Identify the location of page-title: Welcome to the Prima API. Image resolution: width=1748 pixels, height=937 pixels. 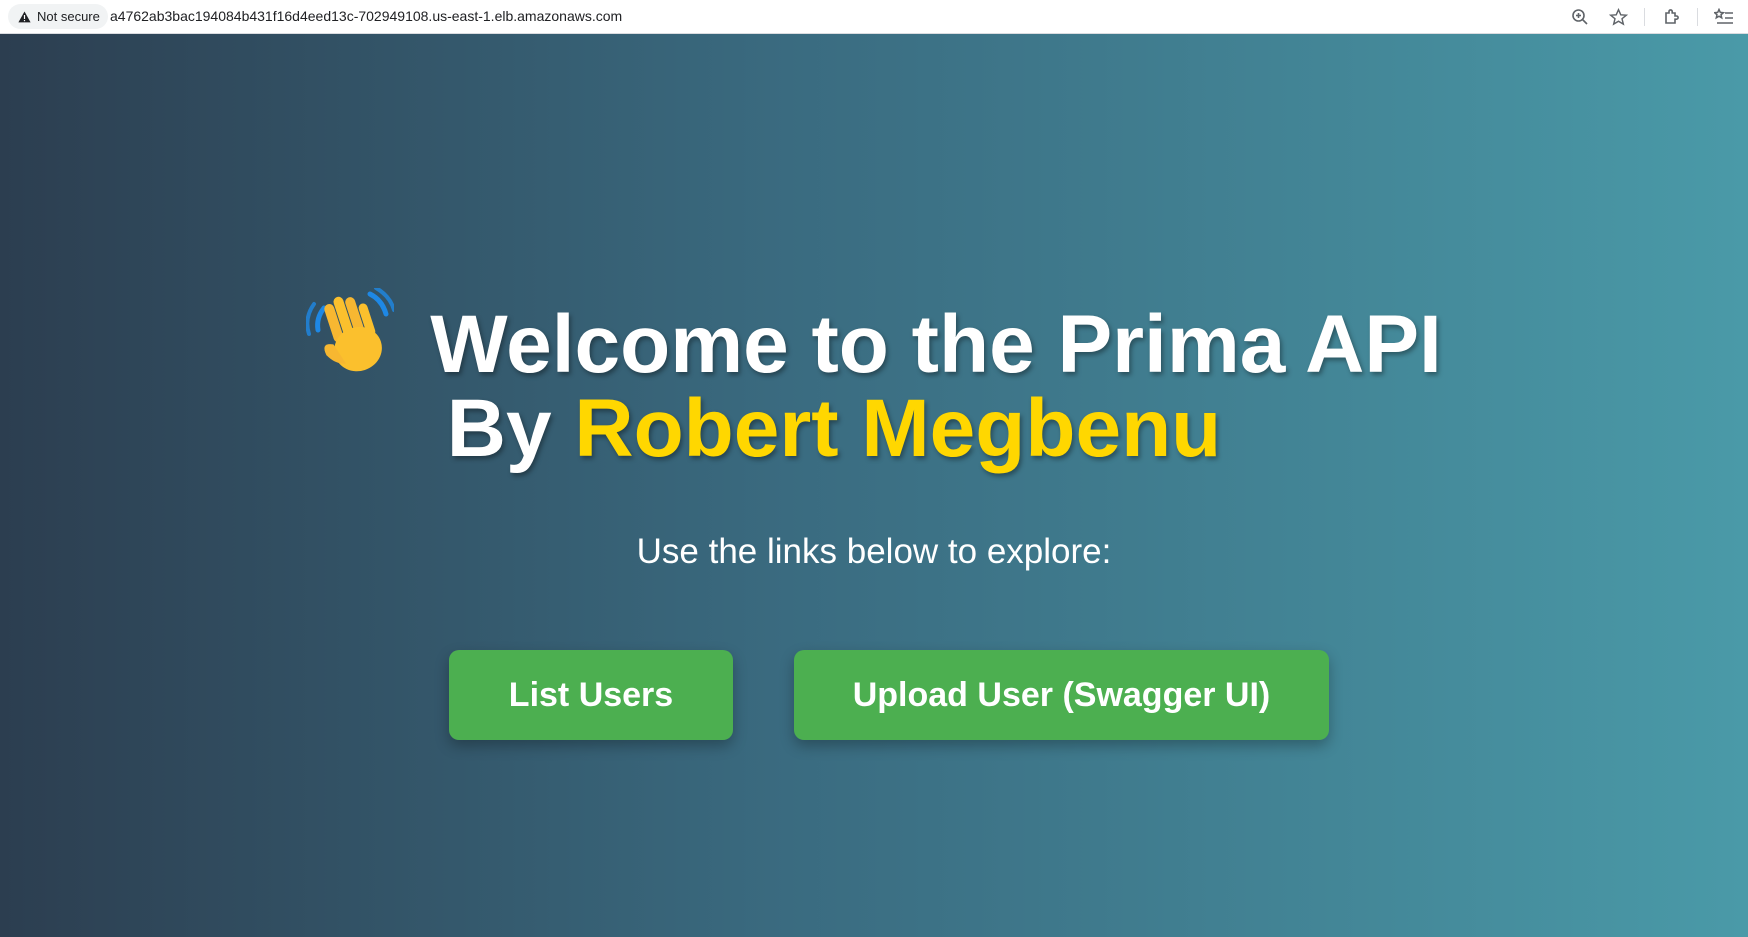
(874, 339).